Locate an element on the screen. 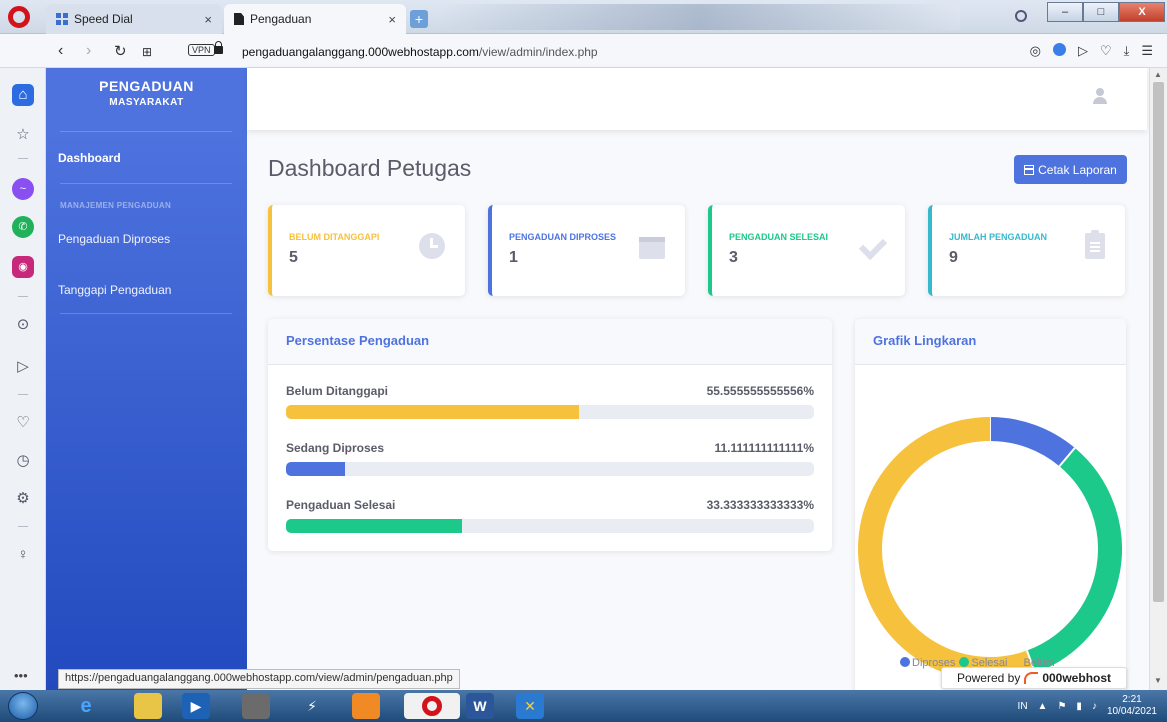 Image resolution: width=1167 pixels, height=722 pixels. donut-slice-belum is located at coordinates (947, 549).